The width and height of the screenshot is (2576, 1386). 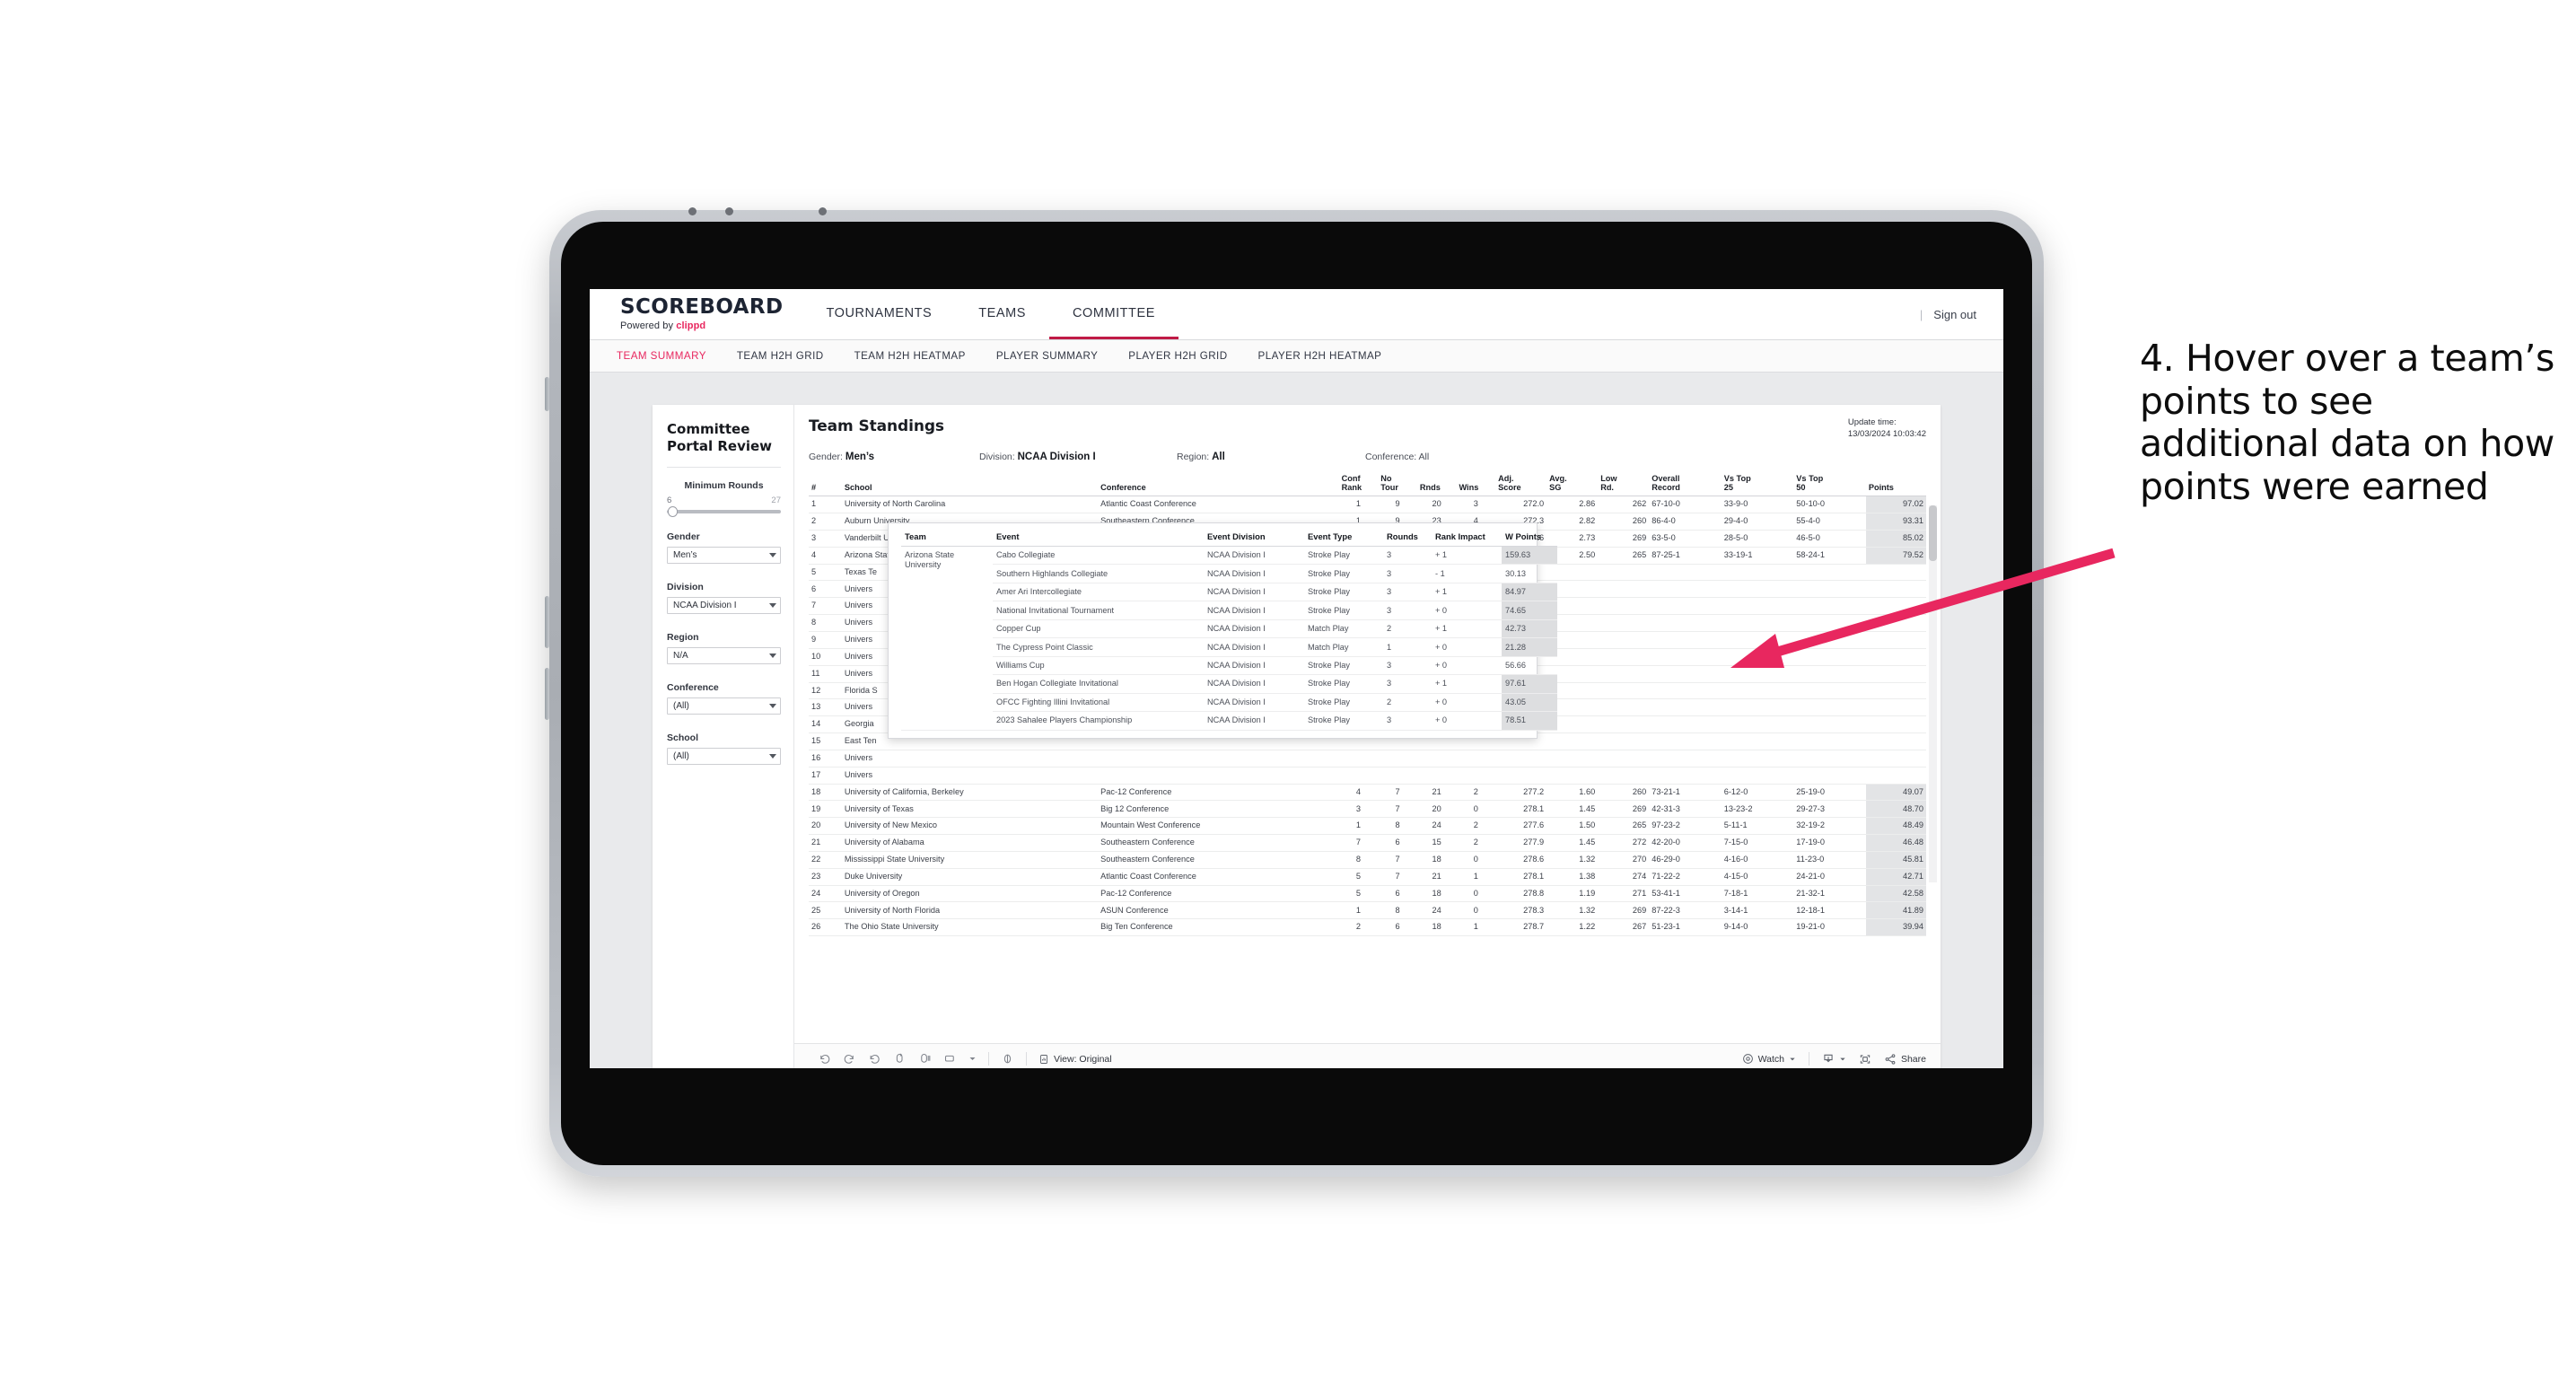 I want to click on subnav-item-player-h2h-grid: PLAYER H2H GRID, so click(x=1177, y=356).